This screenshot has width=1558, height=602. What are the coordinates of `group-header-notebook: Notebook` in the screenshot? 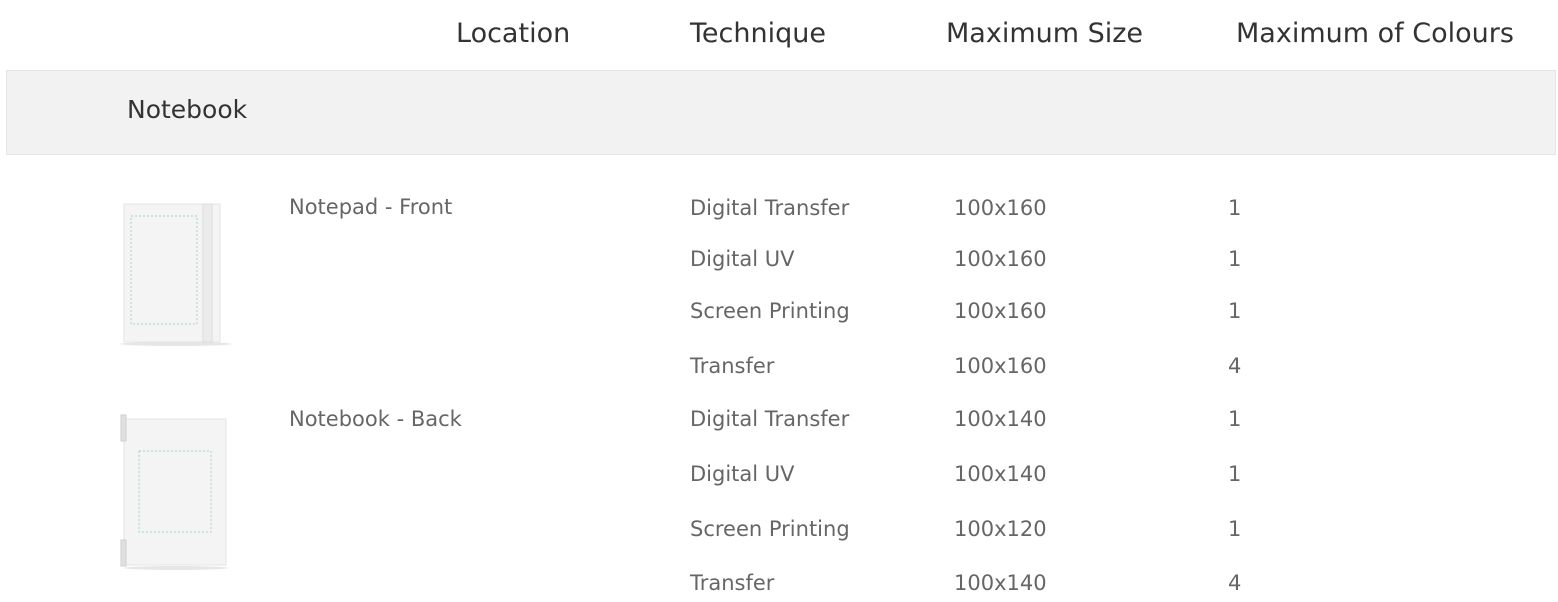 It's located at (781, 112).